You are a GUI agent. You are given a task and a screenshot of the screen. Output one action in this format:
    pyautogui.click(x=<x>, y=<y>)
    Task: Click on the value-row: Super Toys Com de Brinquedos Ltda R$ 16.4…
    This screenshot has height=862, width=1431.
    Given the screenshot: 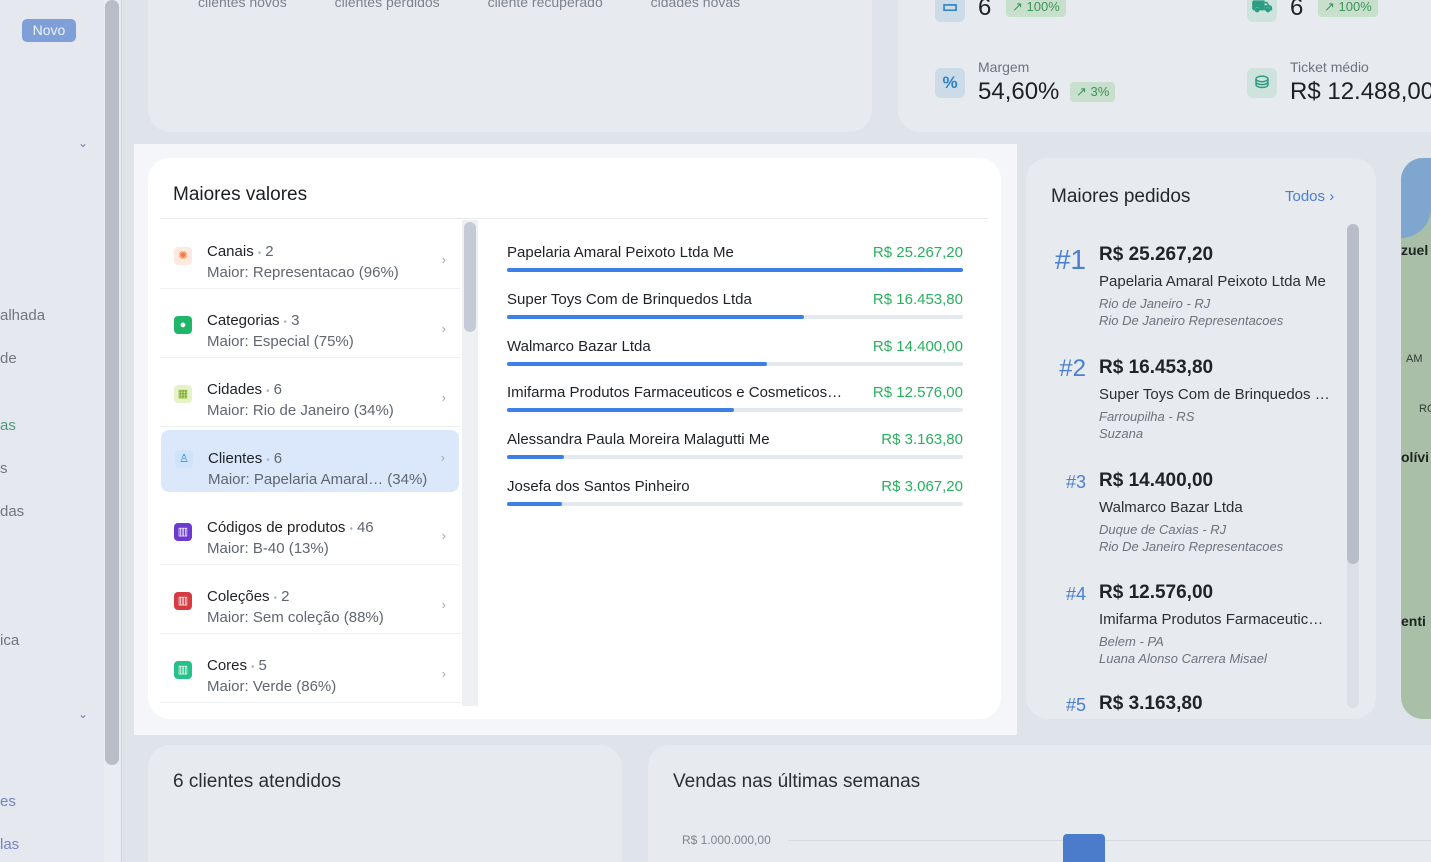 What is the action you would take?
    pyautogui.click(x=735, y=311)
    